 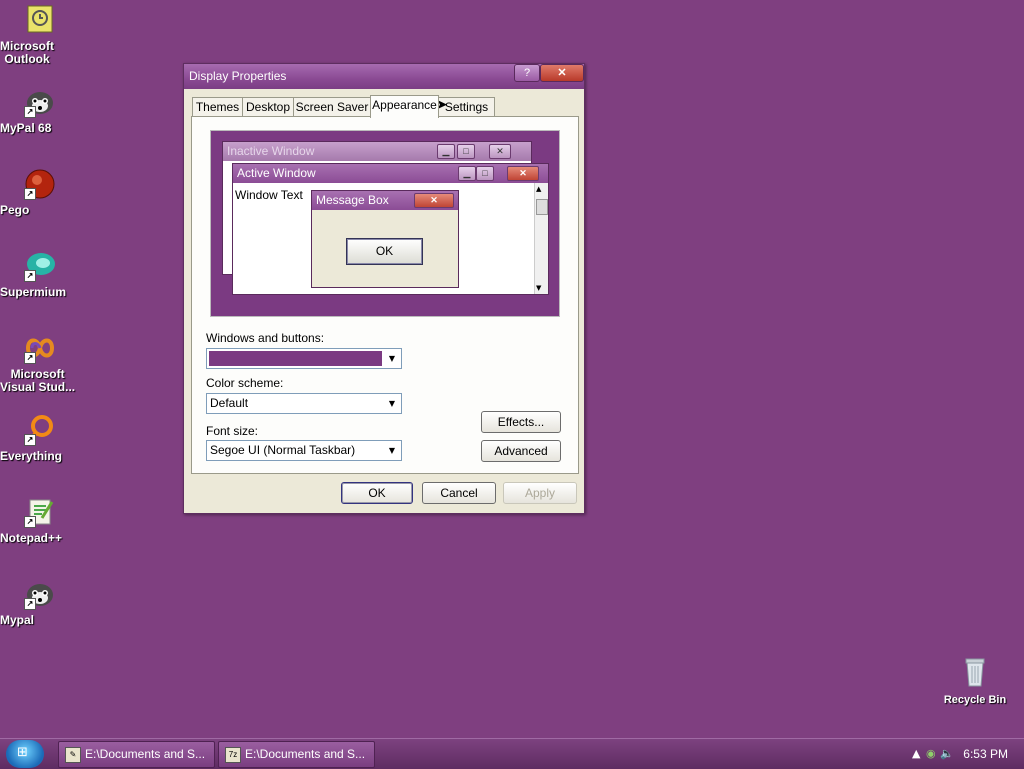 What do you see at coordinates (271, 151) in the screenshot?
I see `preview-inactive-title: Inactive Window` at bounding box center [271, 151].